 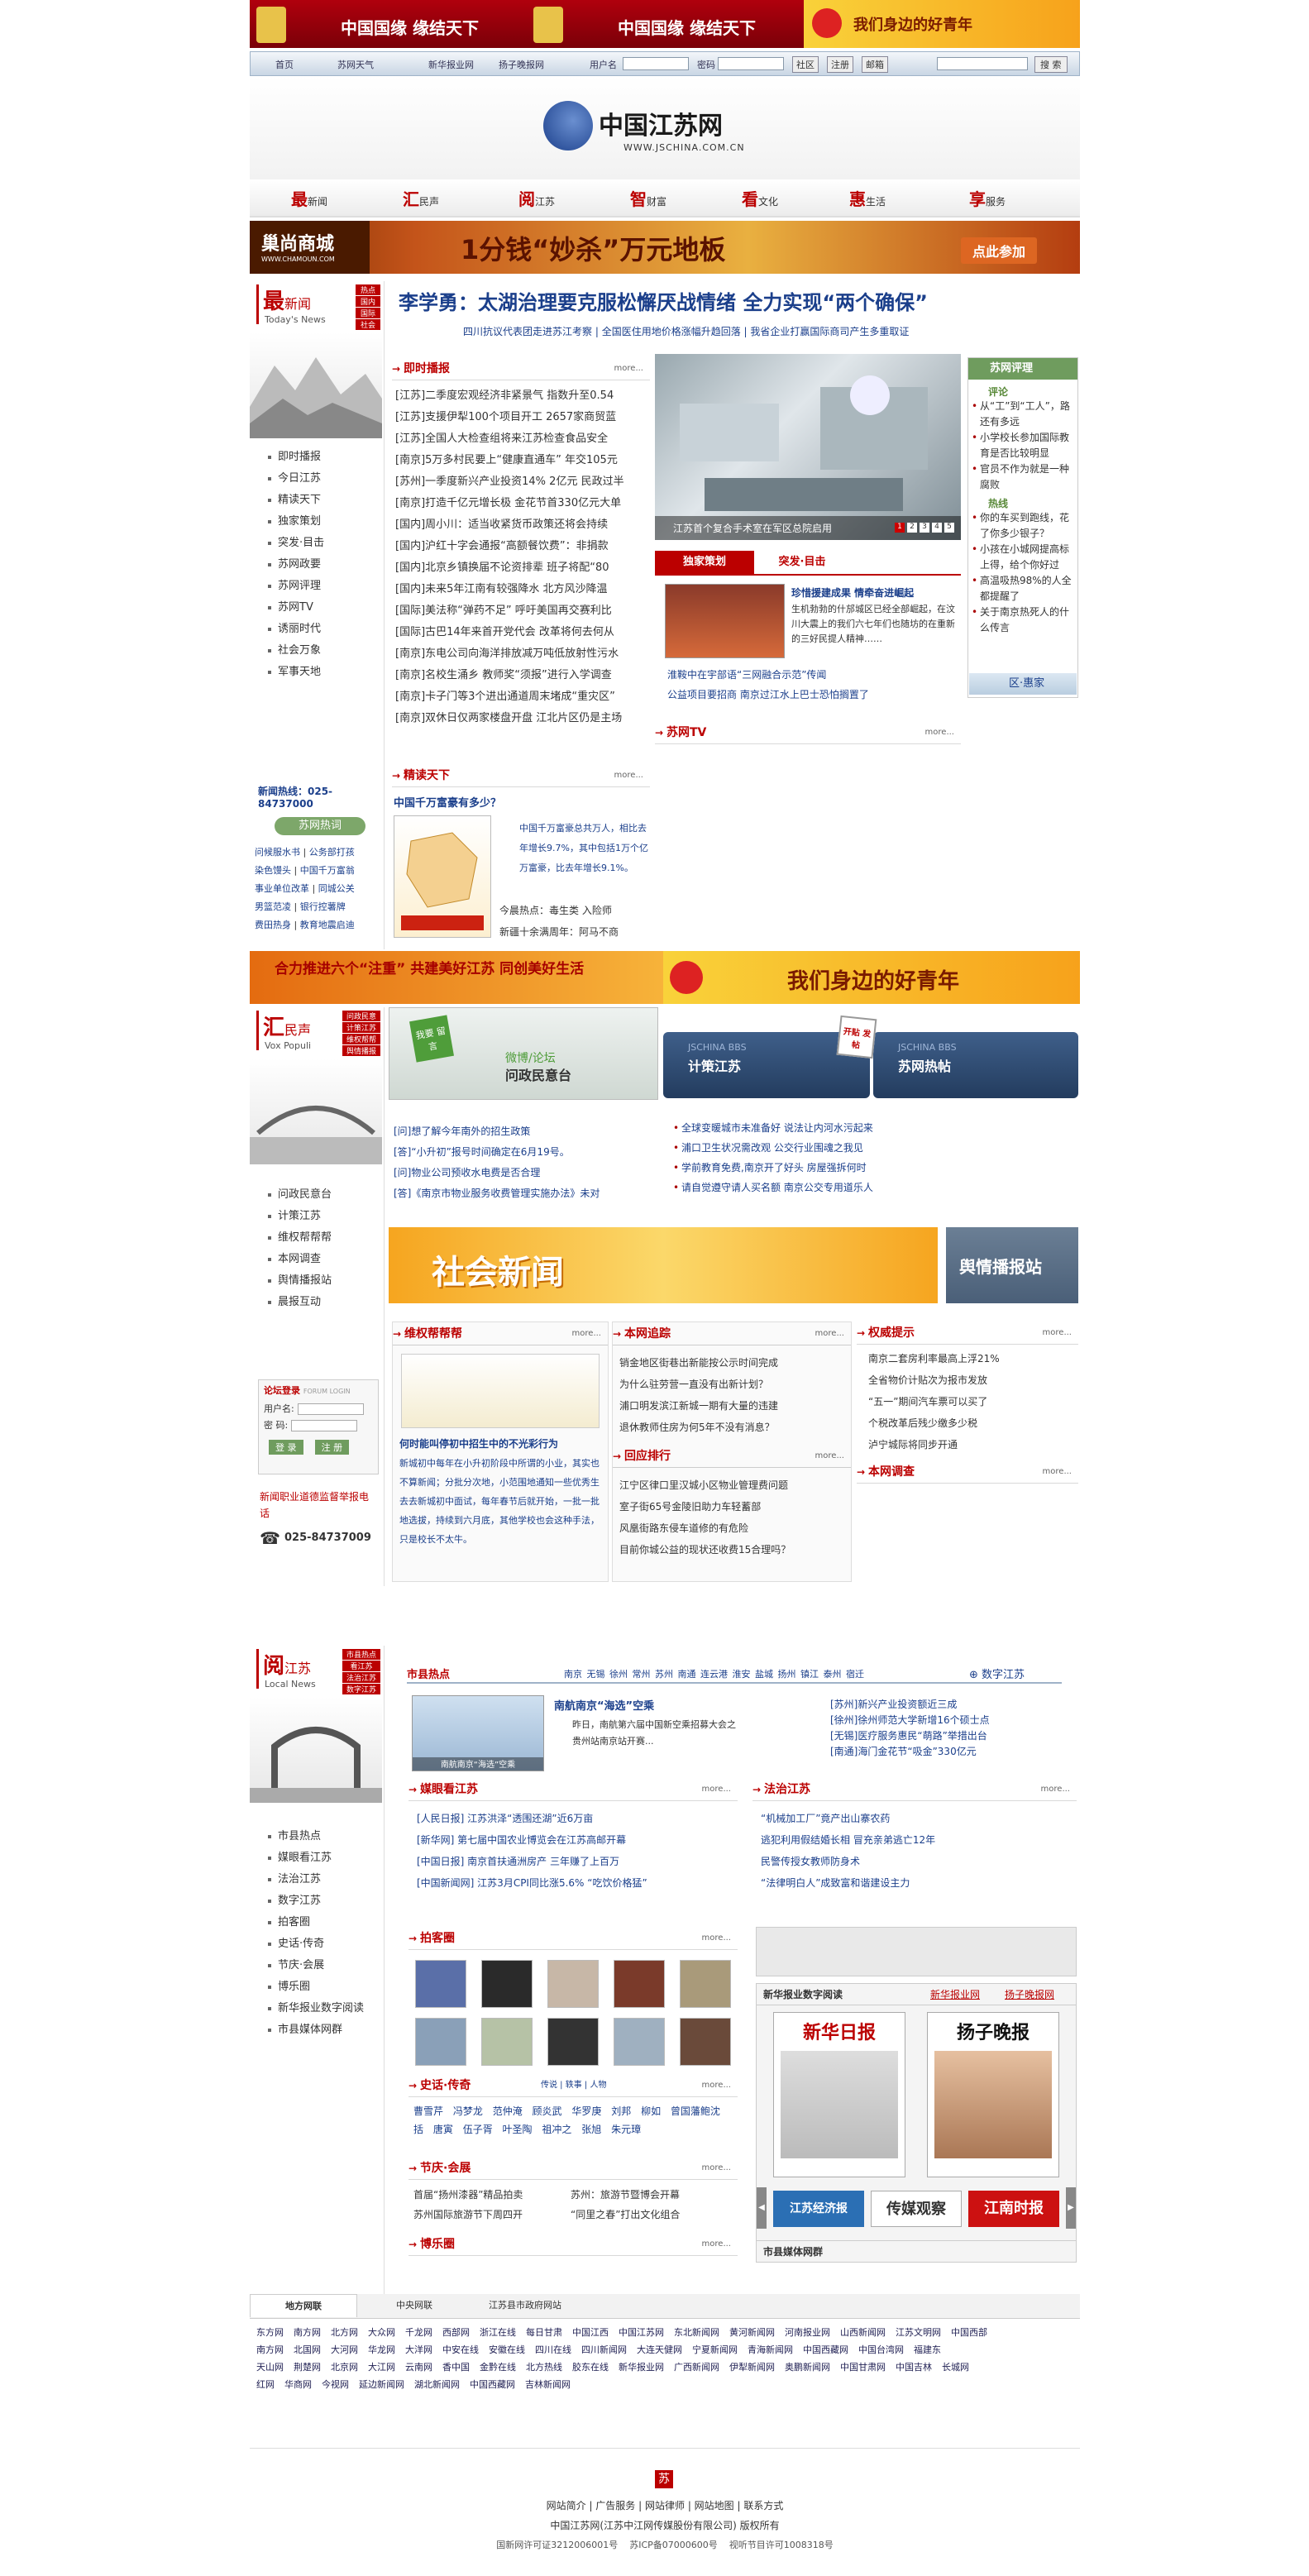 What do you see at coordinates (524, 1193) in the screenshot?
I see `qa-item: [答]《南京市物业服务收费管理实施办法》未对` at bounding box center [524, 1193].